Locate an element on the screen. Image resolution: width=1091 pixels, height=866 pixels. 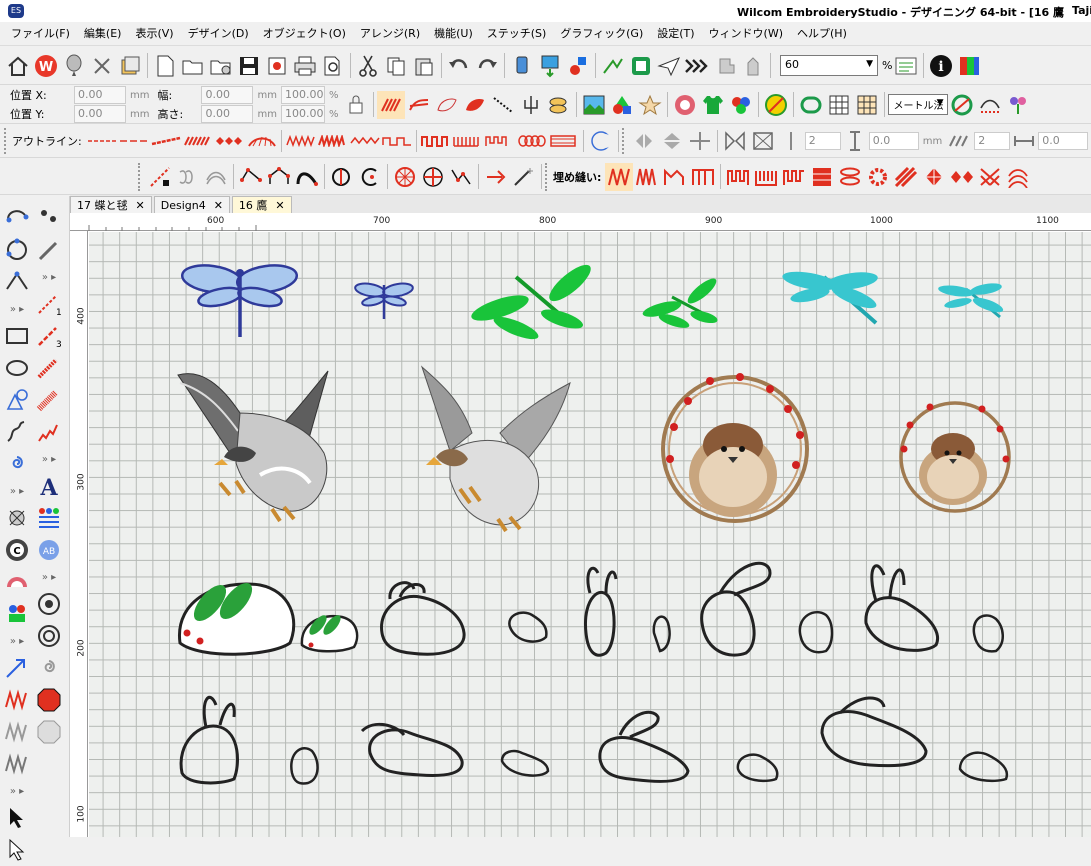
freehand-icon is located at coordinates (17, 432).